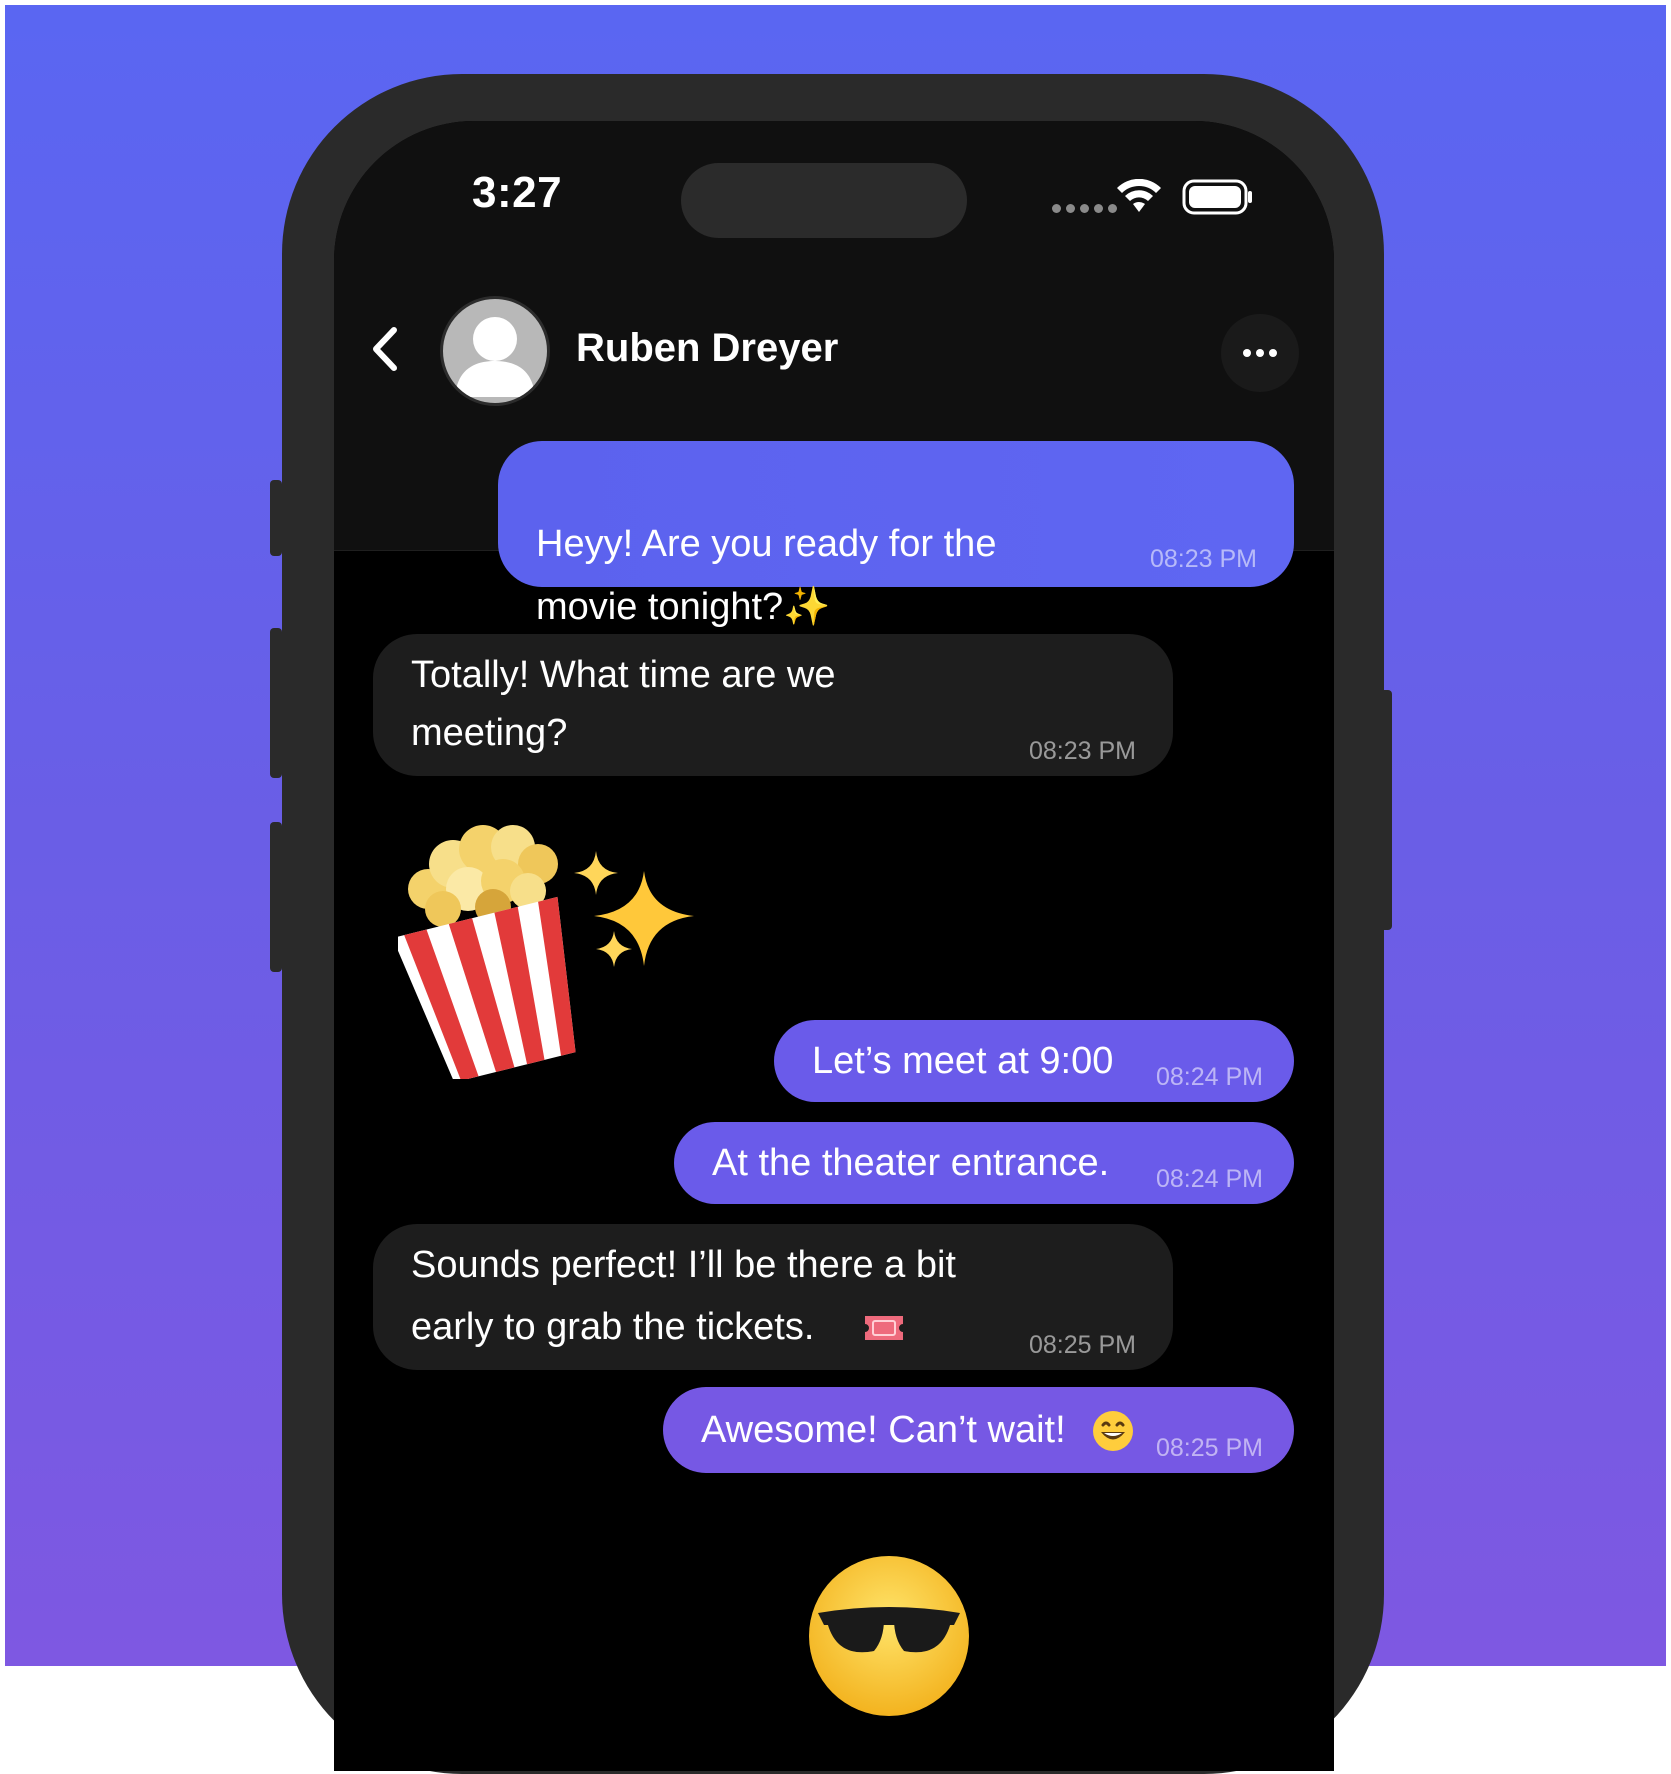  What do you see at coordinates (276, 703) in the screenshot?
I see `volume-up-button` at bounding box center [276, 703].